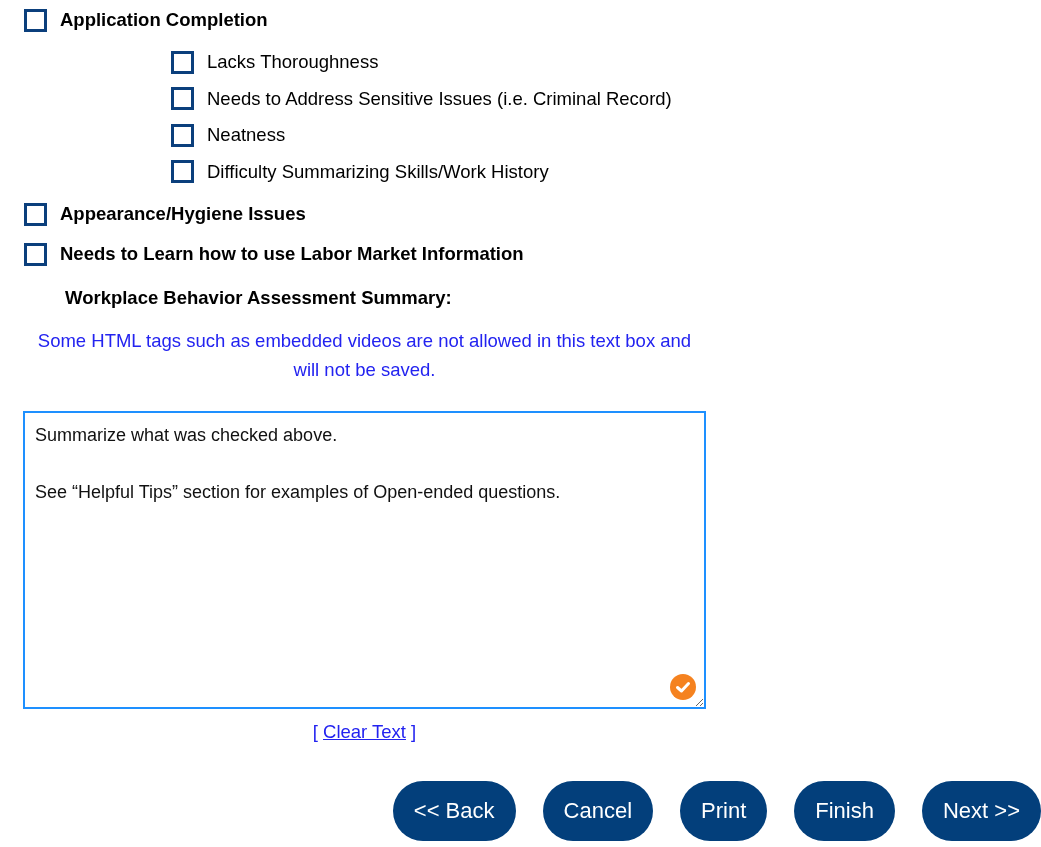 Image resolution: width=1041 pixels, height=847 pixels. Describe the element at coordinates (597, 811) in the screenshot. I see `nav-button: Cancel` at that location.